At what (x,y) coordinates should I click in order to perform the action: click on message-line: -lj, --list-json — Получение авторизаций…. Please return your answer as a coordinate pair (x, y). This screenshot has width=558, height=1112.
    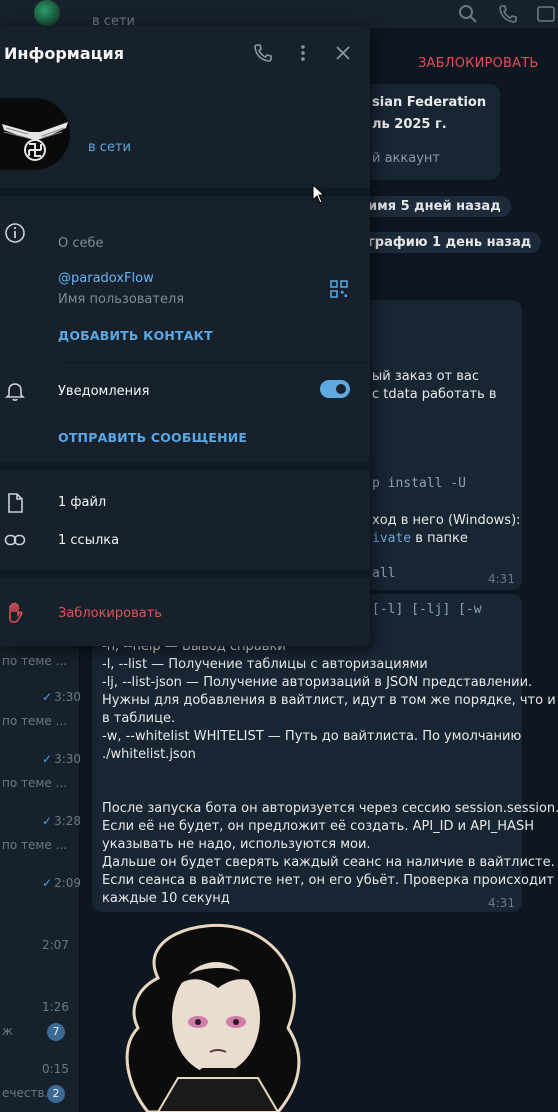
    Looking at the image, I should click on (317, 682).